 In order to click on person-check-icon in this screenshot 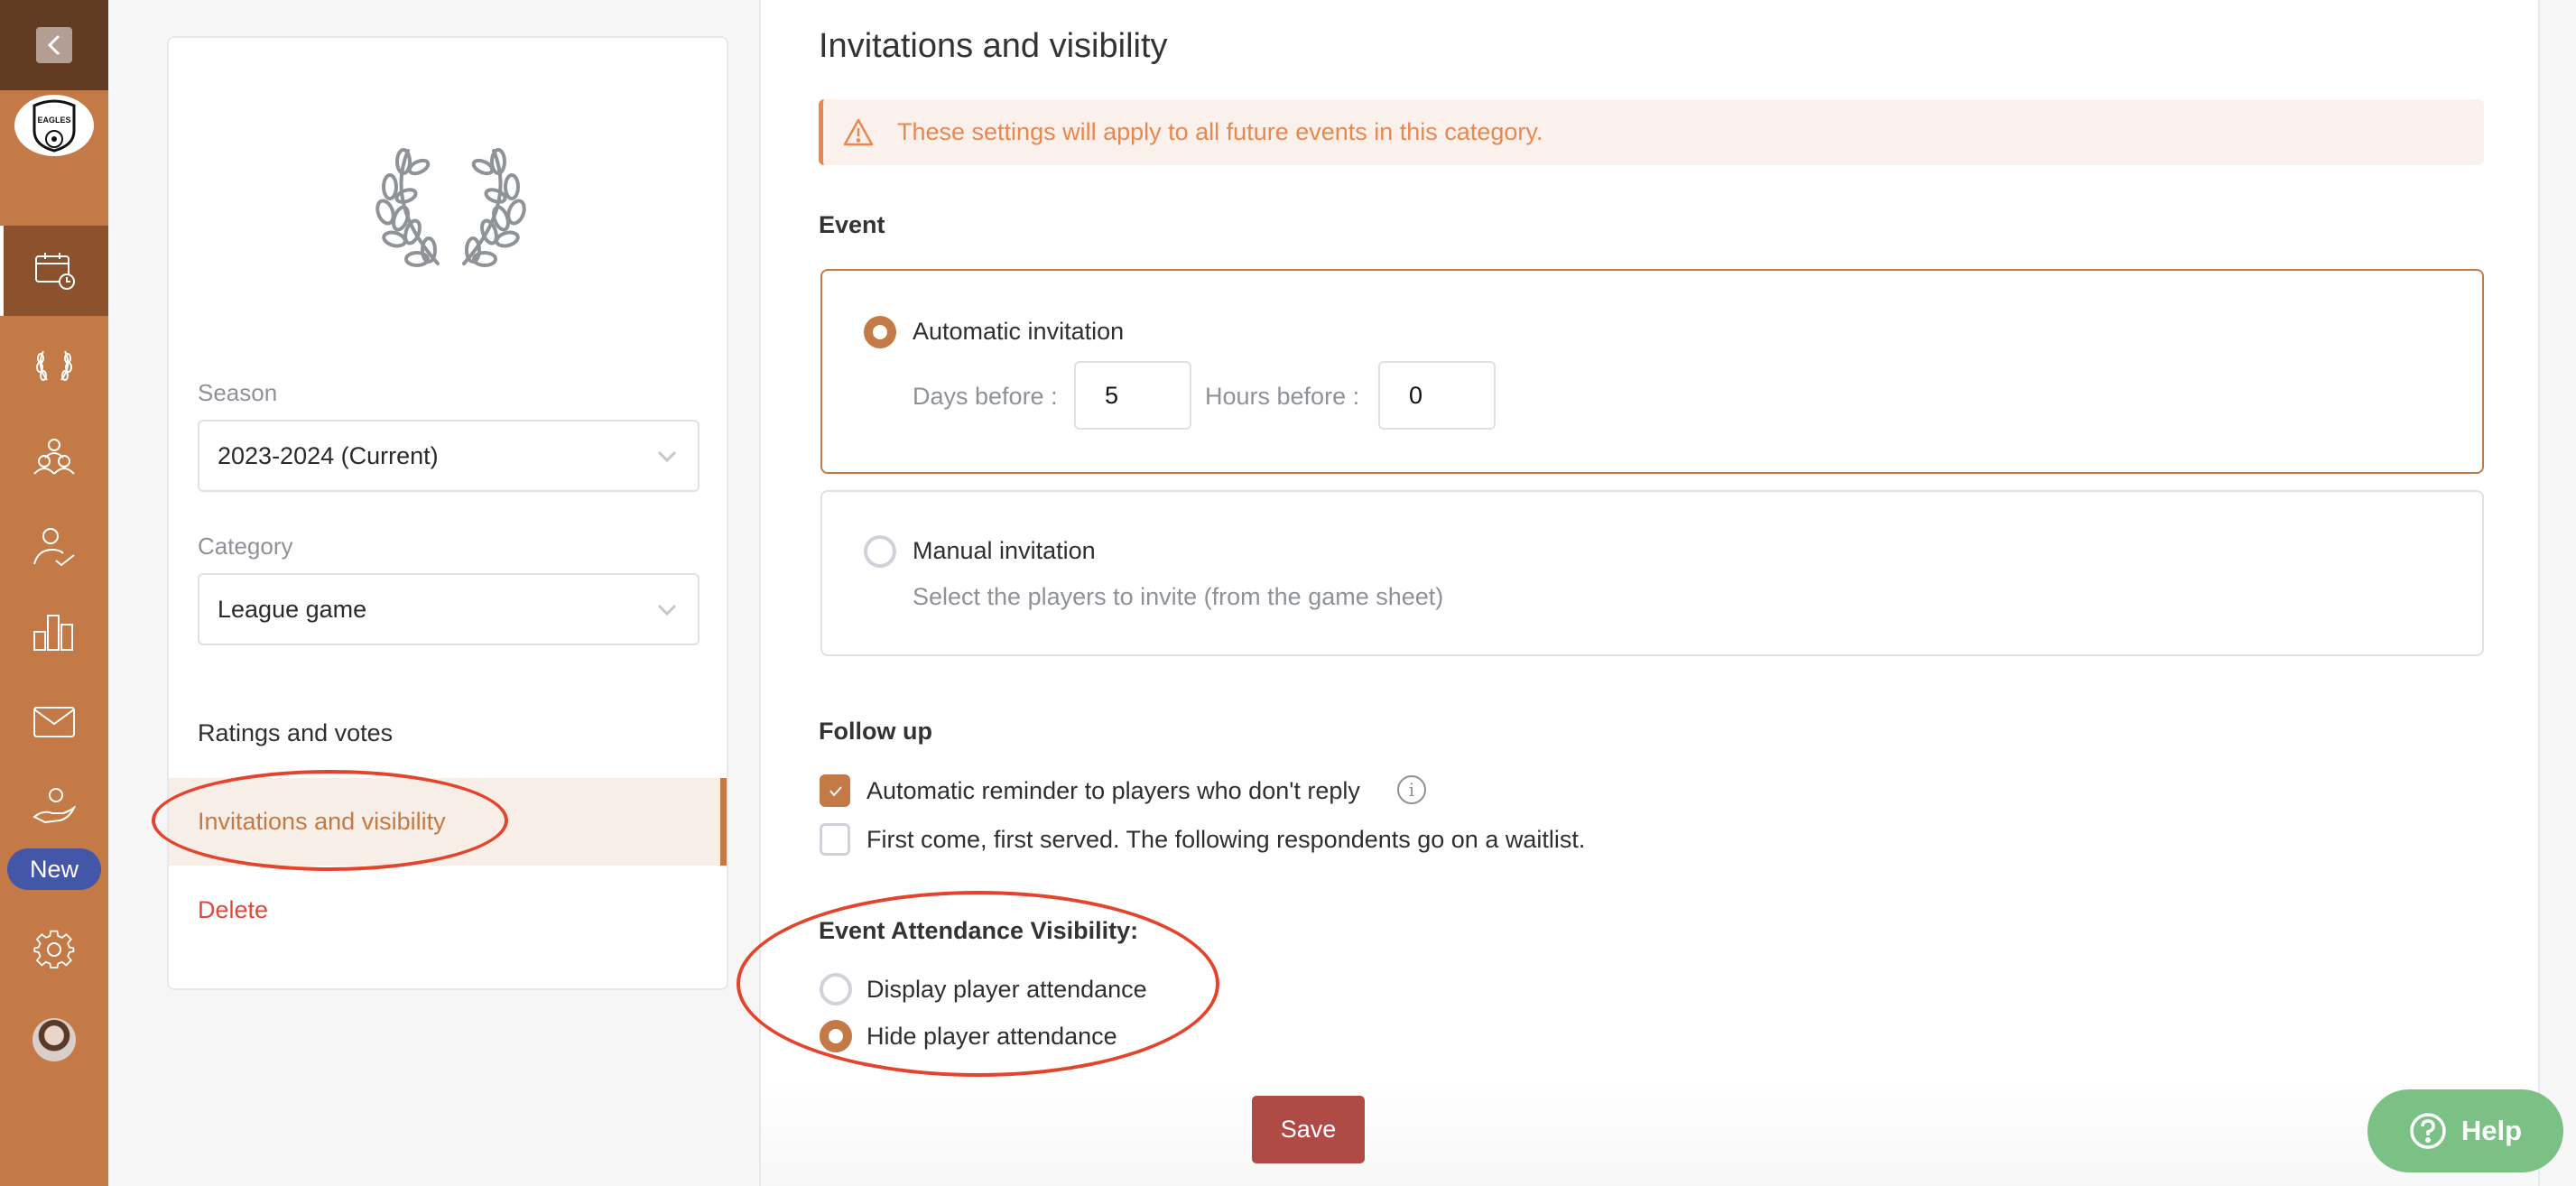, I will do `click(54, 547)`.